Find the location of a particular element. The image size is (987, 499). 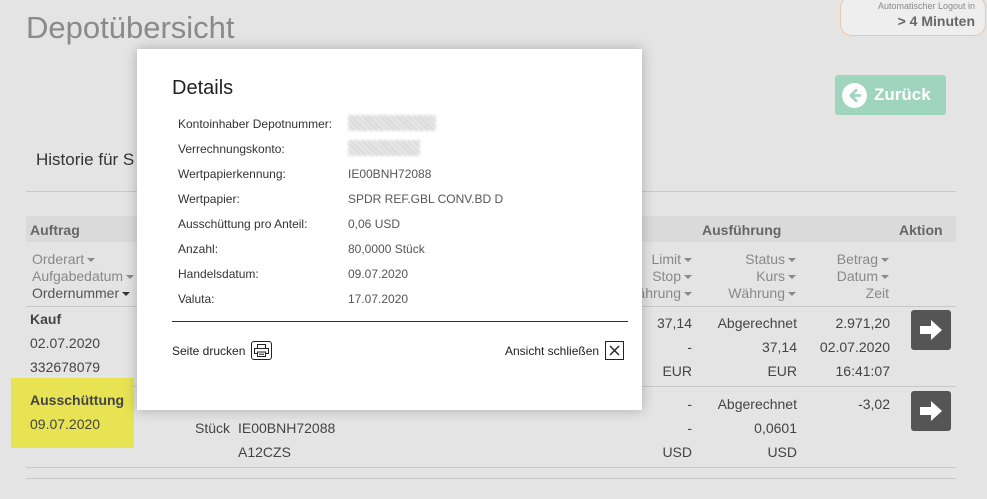

sort-label: Ordernummer is located at coordinates (76, 293).